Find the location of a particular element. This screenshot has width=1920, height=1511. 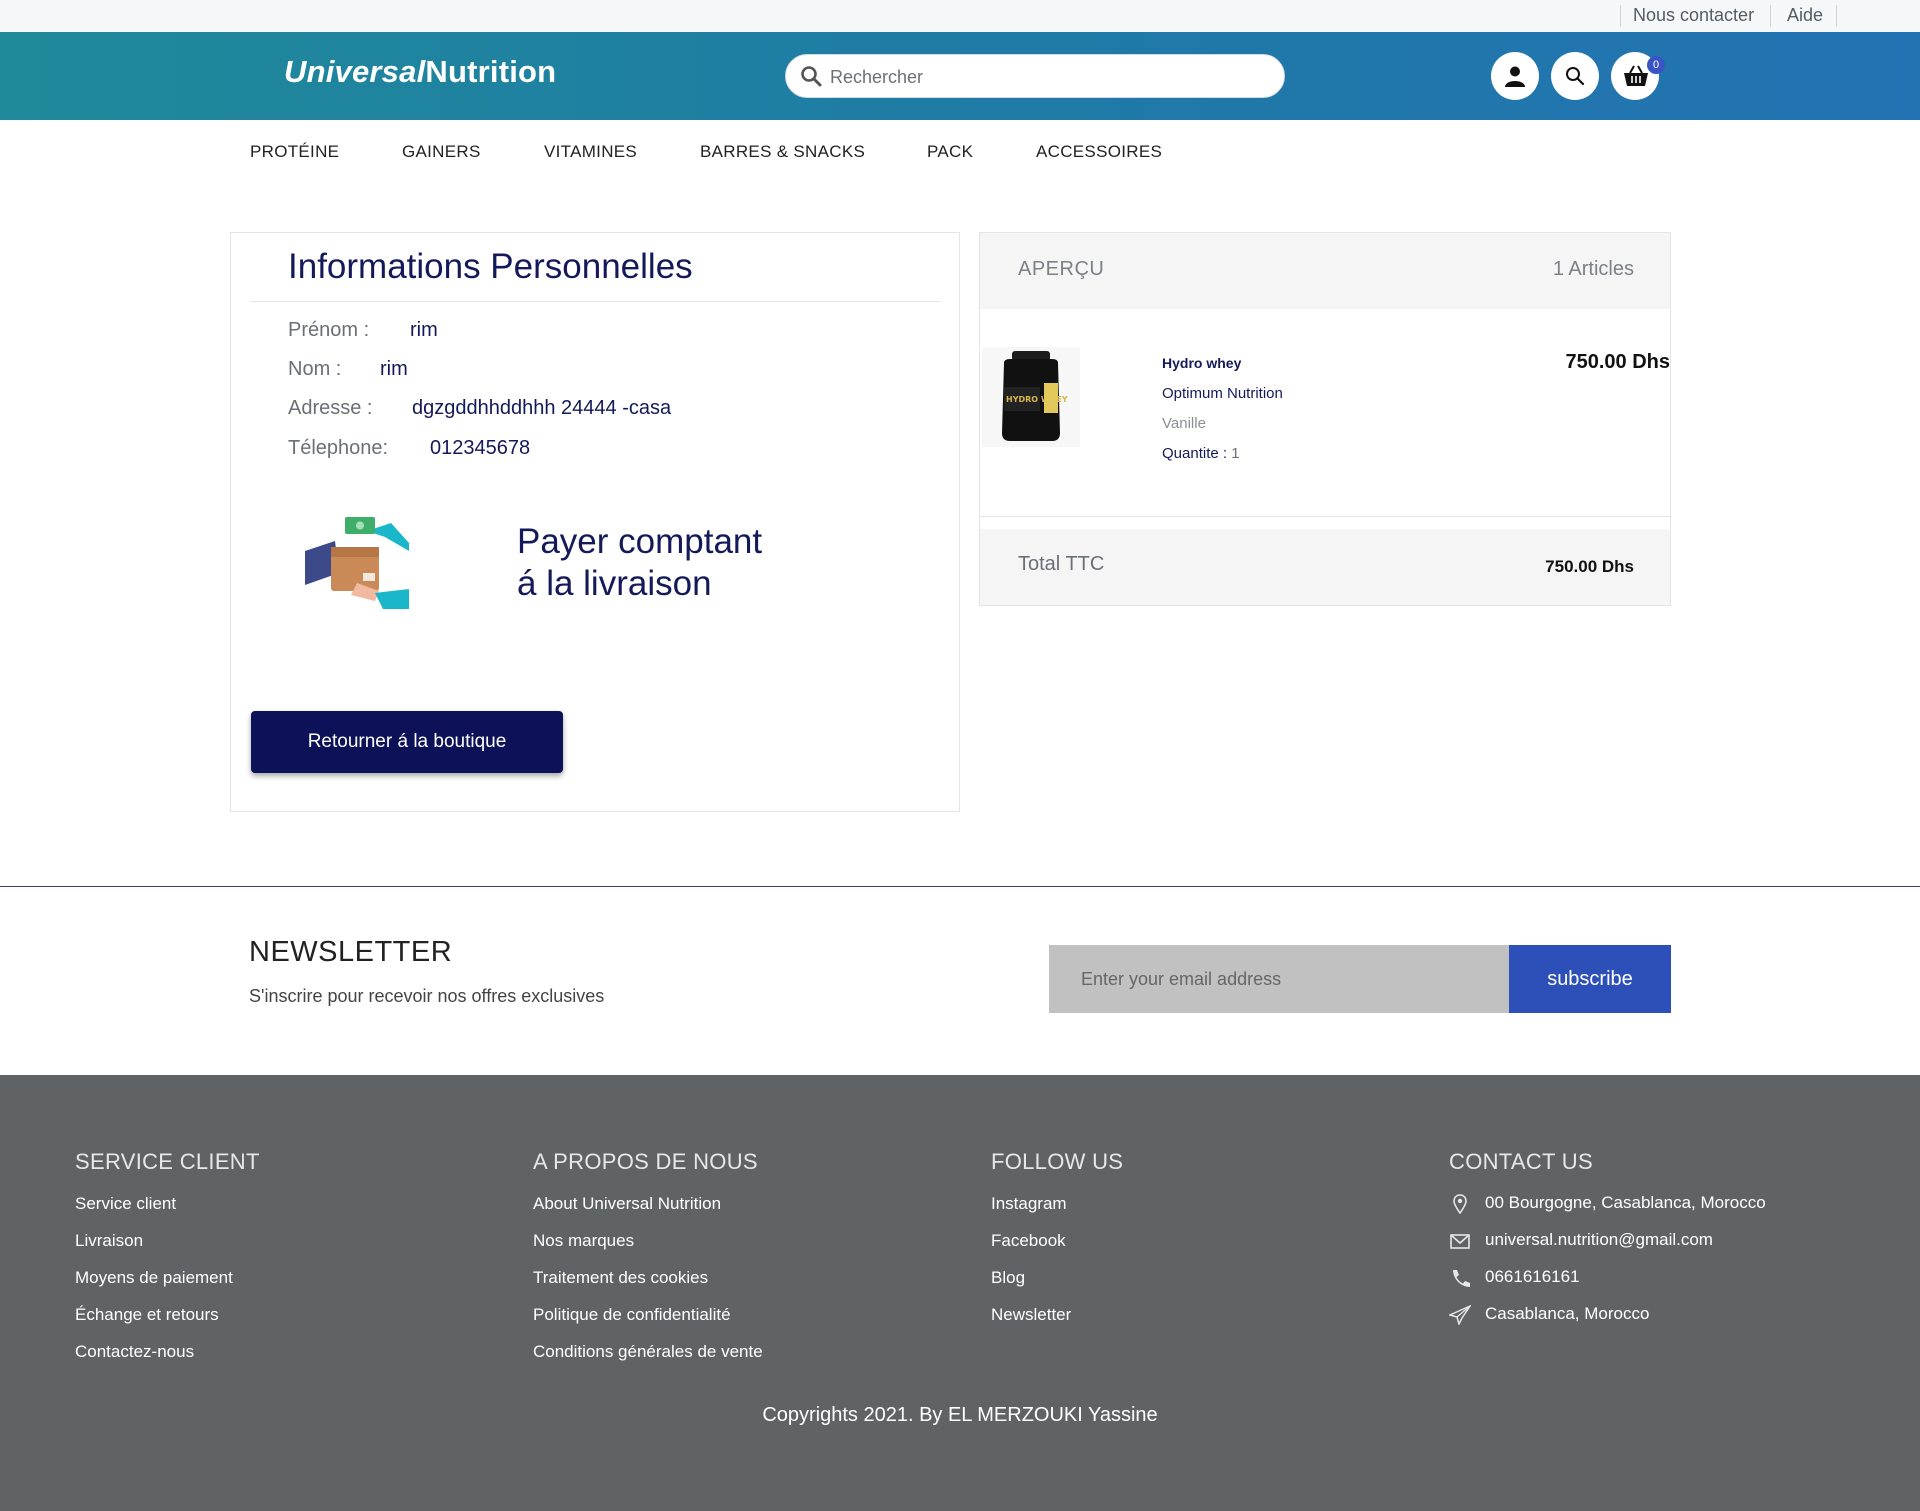

nav-item-accessoires: ACCESSOIRES is located at coordinates (1099, 152).